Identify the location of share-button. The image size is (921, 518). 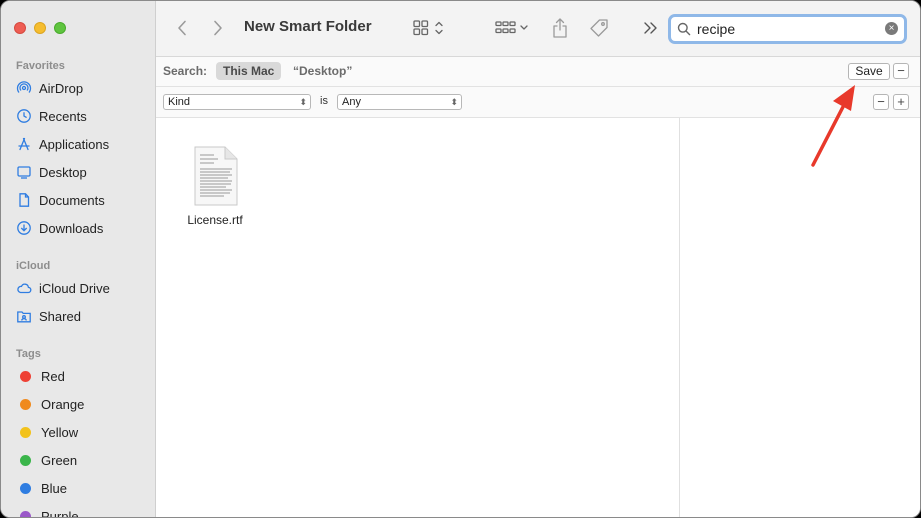
(560, 28).